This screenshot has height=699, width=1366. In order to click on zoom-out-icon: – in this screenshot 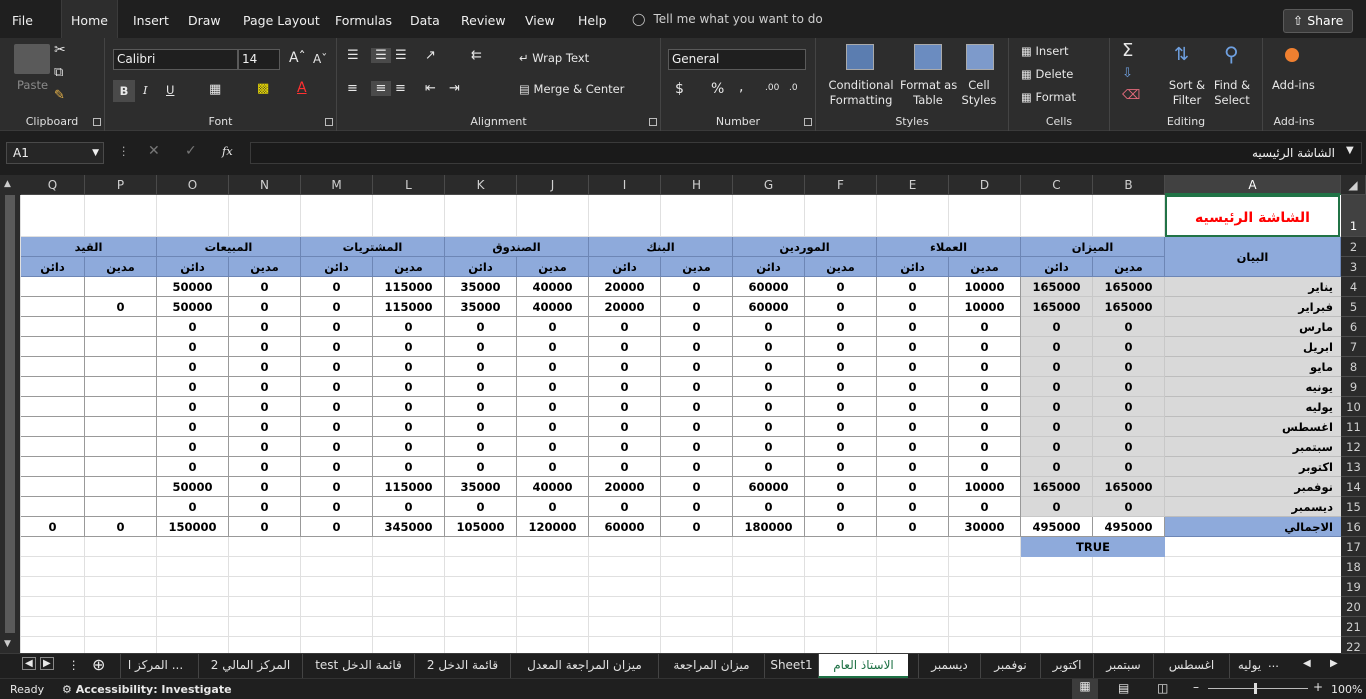, I will do `click(1196, 687)`.